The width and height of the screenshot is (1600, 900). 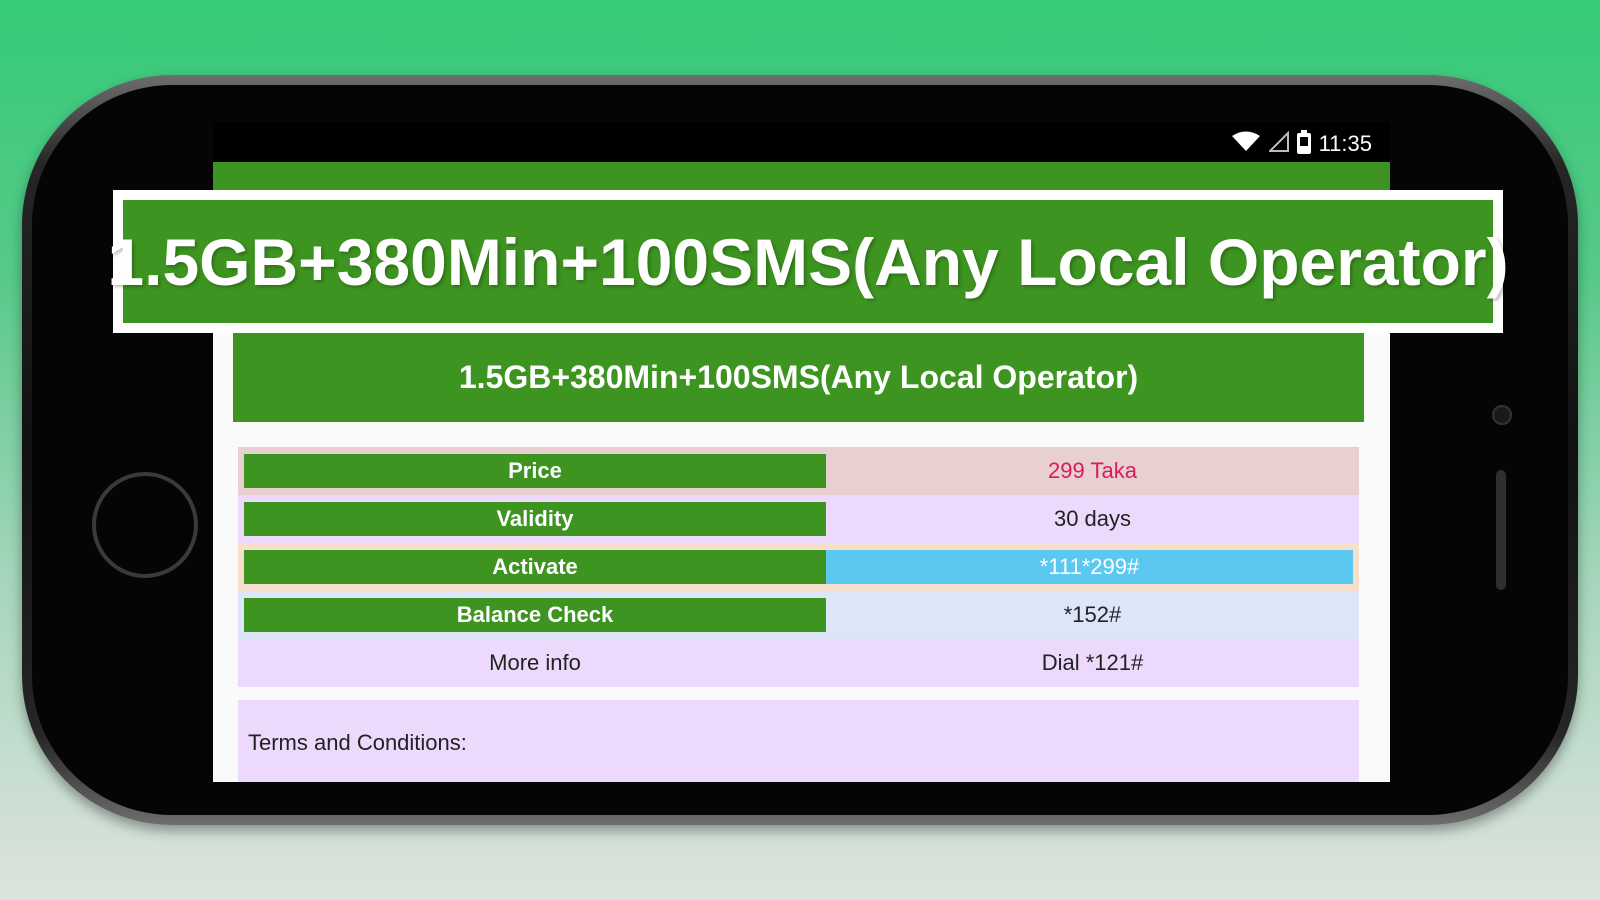 I want to click on table-row-balance-check: Balance Check *152#, so click(x=798, y=615).